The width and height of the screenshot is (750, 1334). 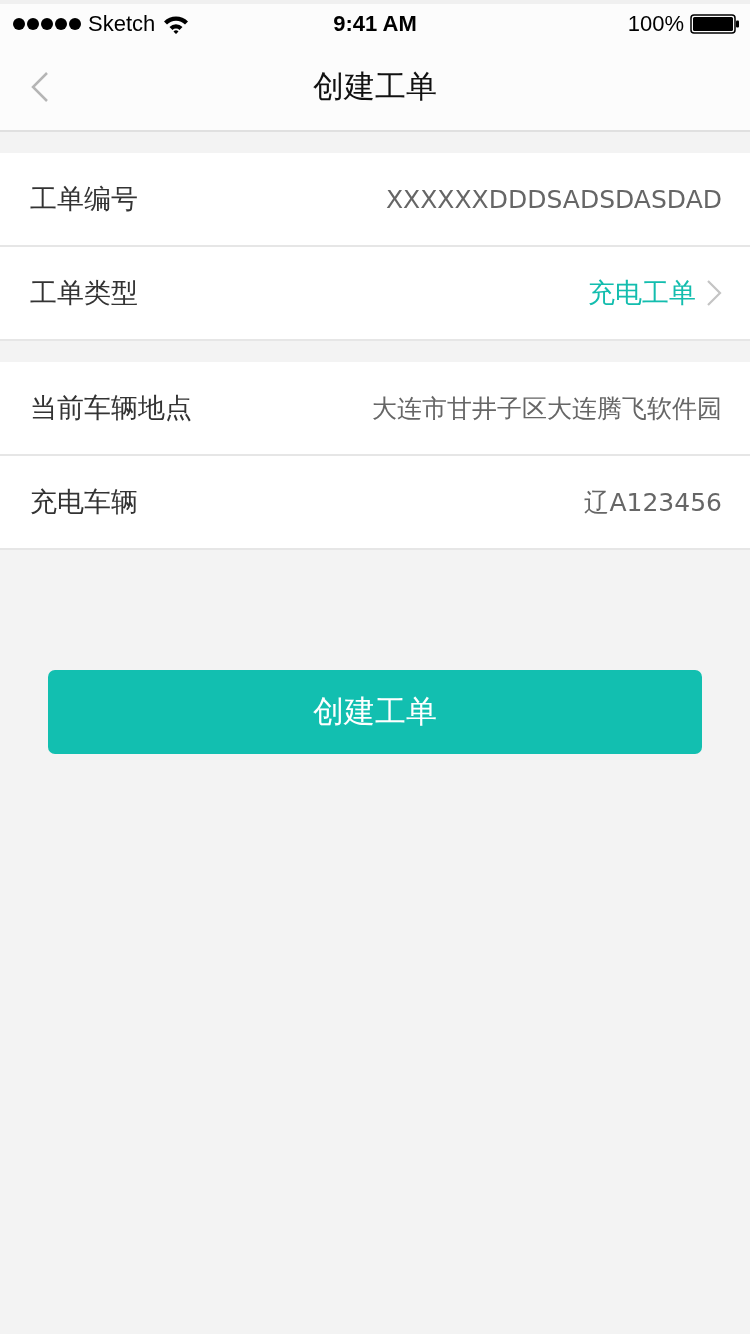 I want to click on page-title: 创建工单, so click(x=375, y=86).